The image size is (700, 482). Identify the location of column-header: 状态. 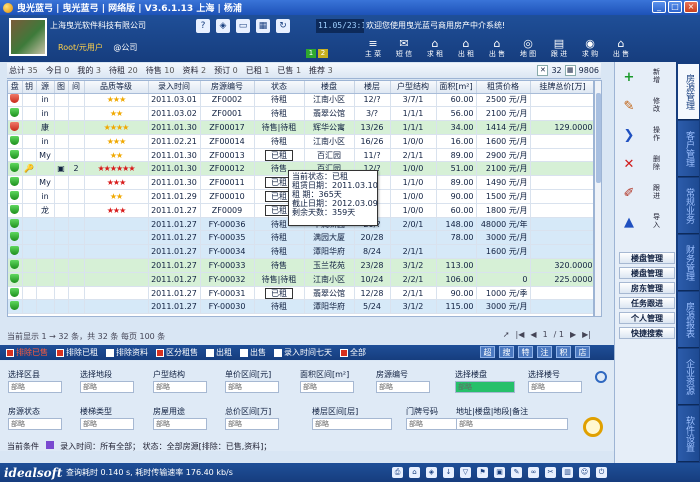
(279, 87).